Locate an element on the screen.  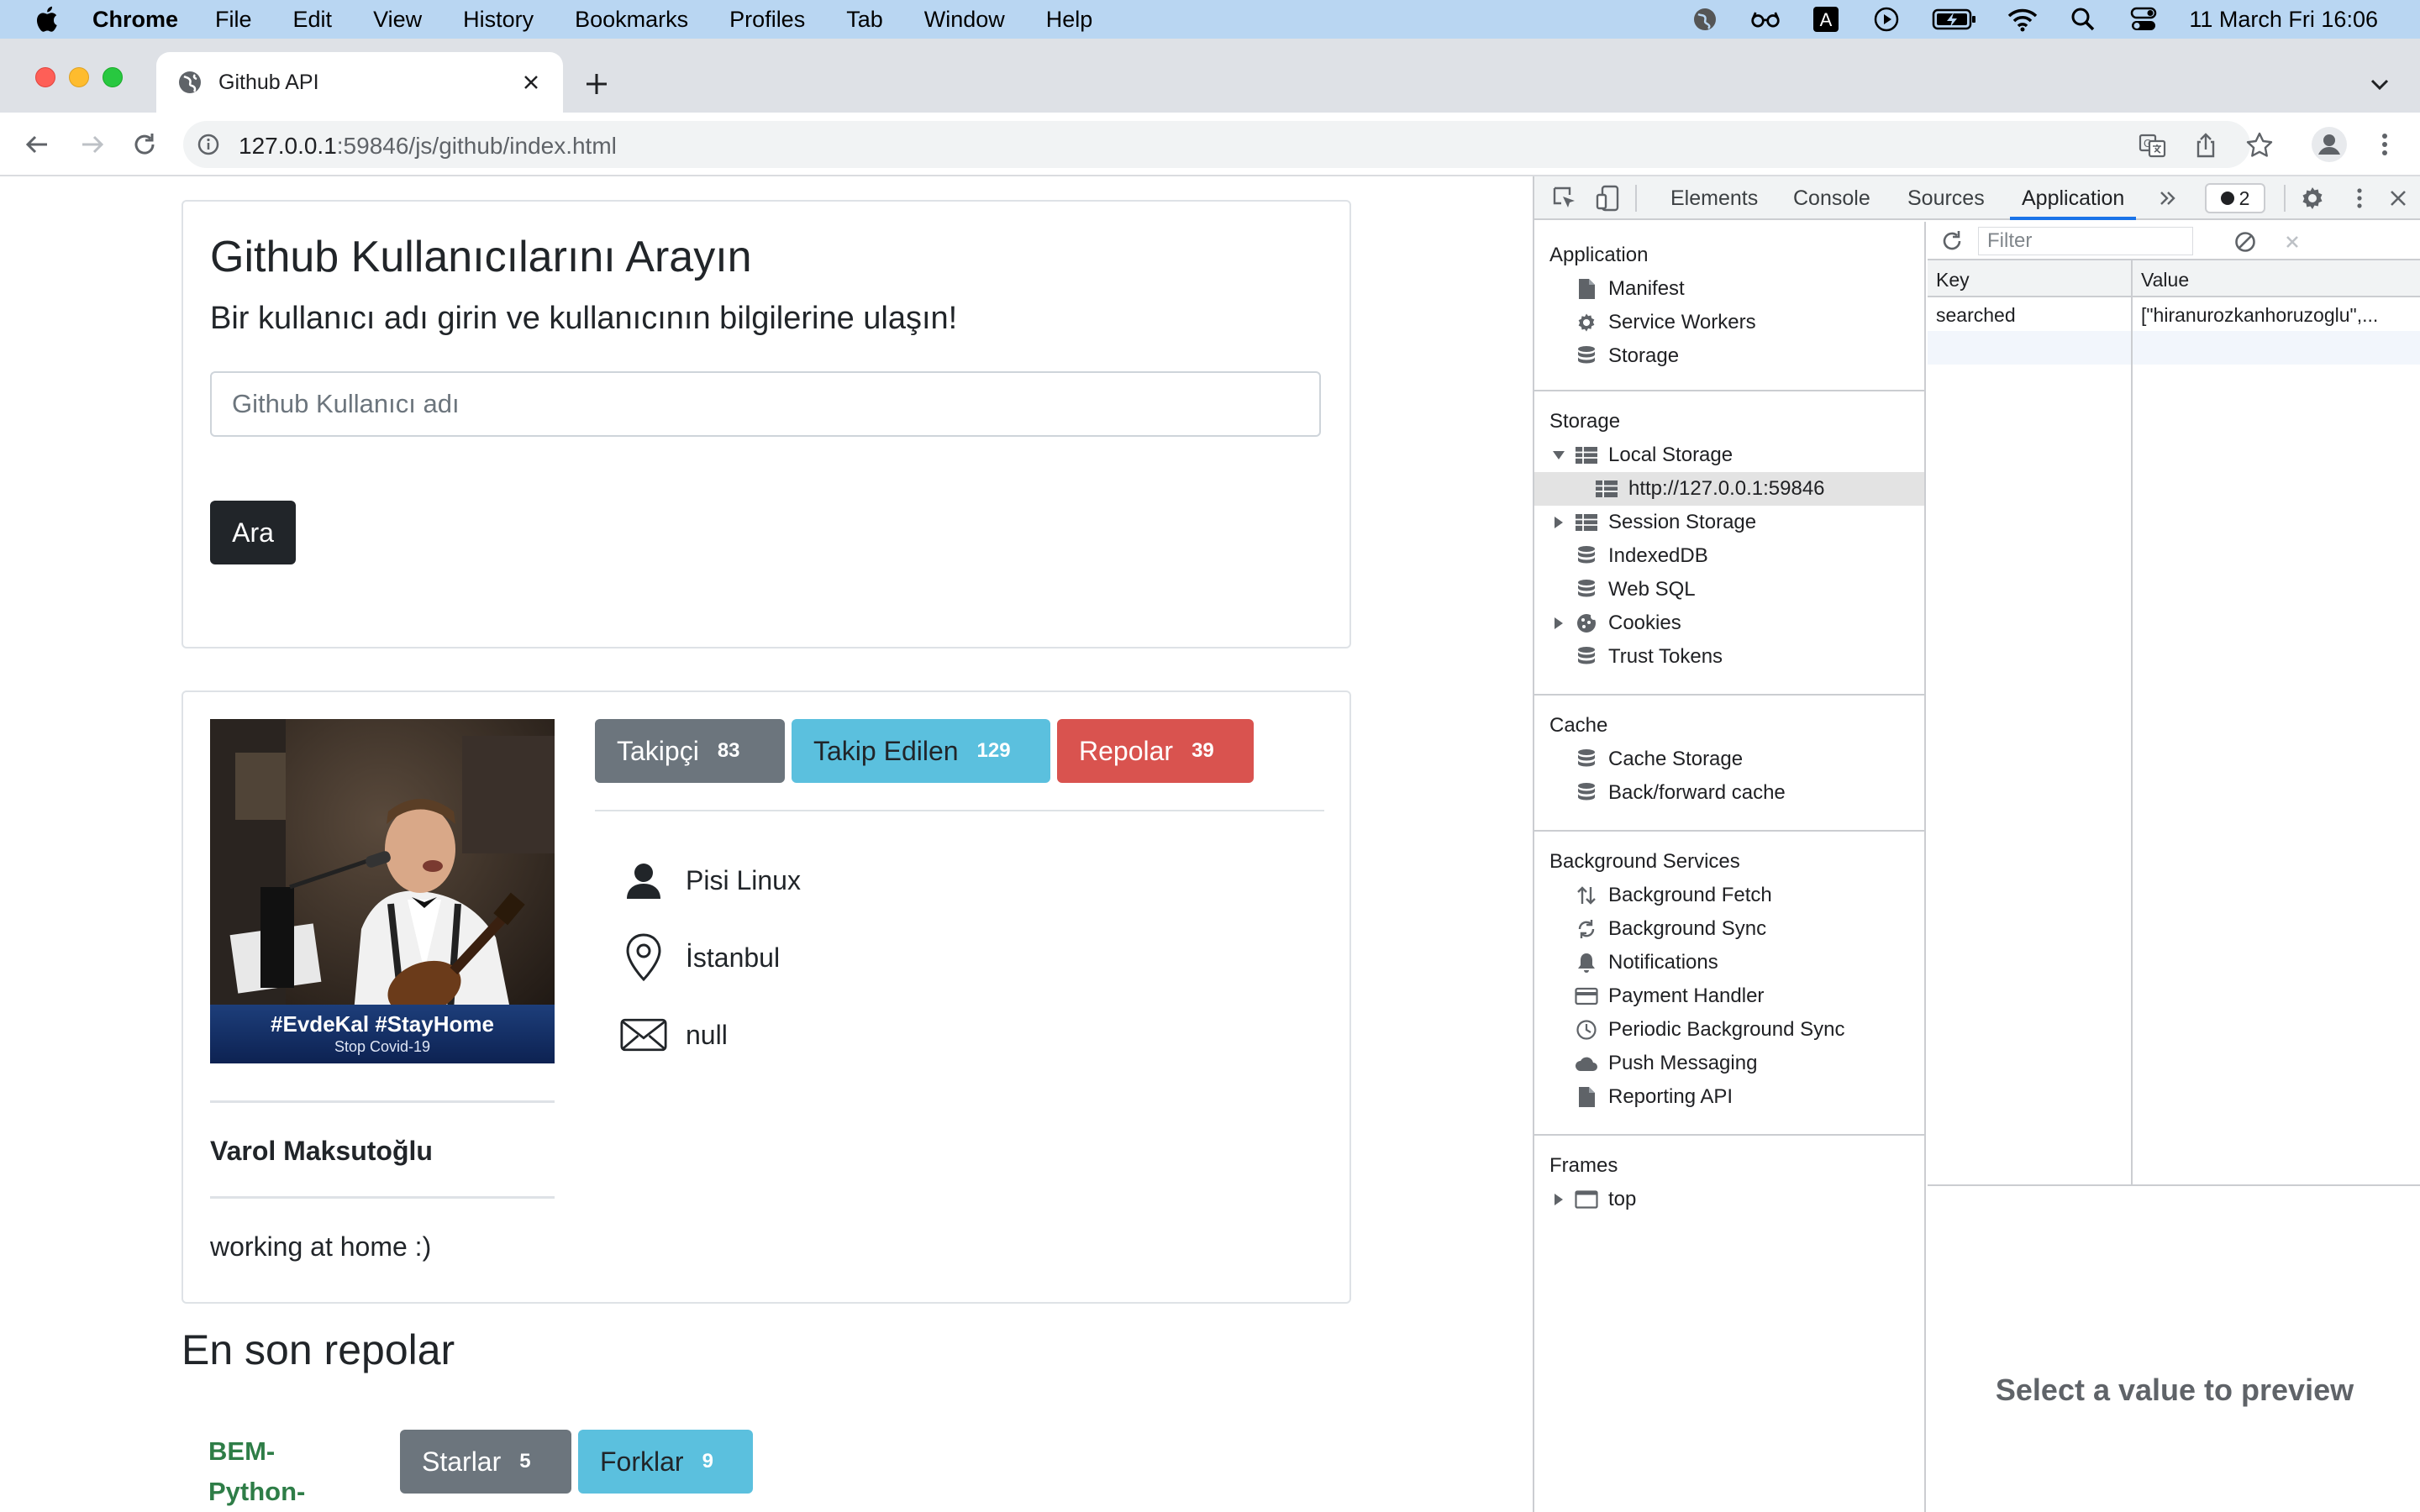
glasses-icon is located at coordinates (1765, 19).